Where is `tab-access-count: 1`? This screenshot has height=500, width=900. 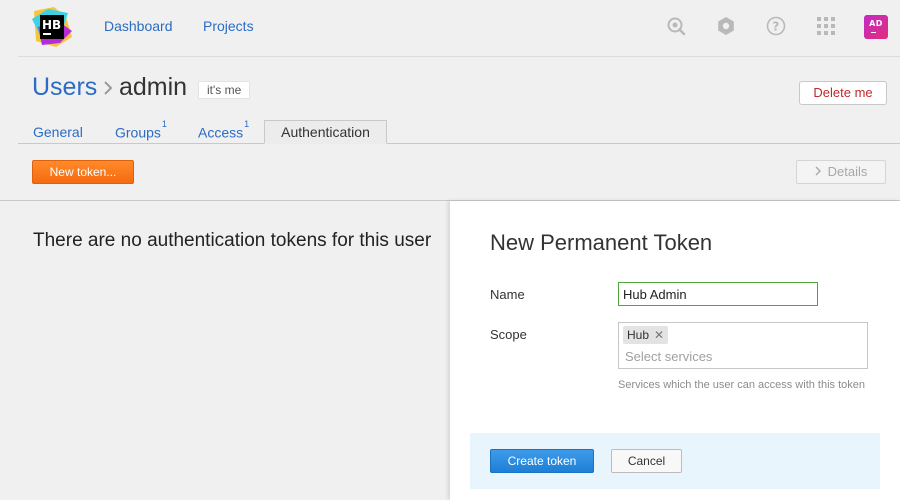 tab-access-count: 1 is located at coordinates (247, 124).